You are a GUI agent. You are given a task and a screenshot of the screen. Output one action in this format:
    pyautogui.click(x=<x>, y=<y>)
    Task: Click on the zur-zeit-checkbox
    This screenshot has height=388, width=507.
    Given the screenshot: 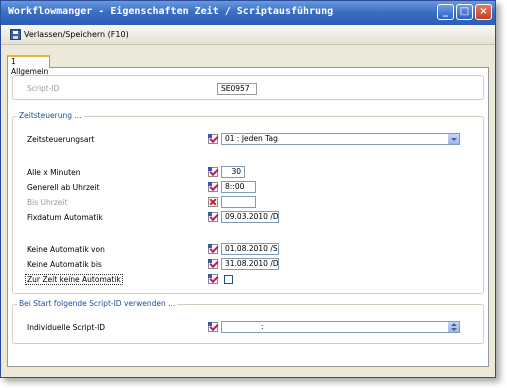 What is the action you would take?
    pyautogui.click(x=213, y=279)
    